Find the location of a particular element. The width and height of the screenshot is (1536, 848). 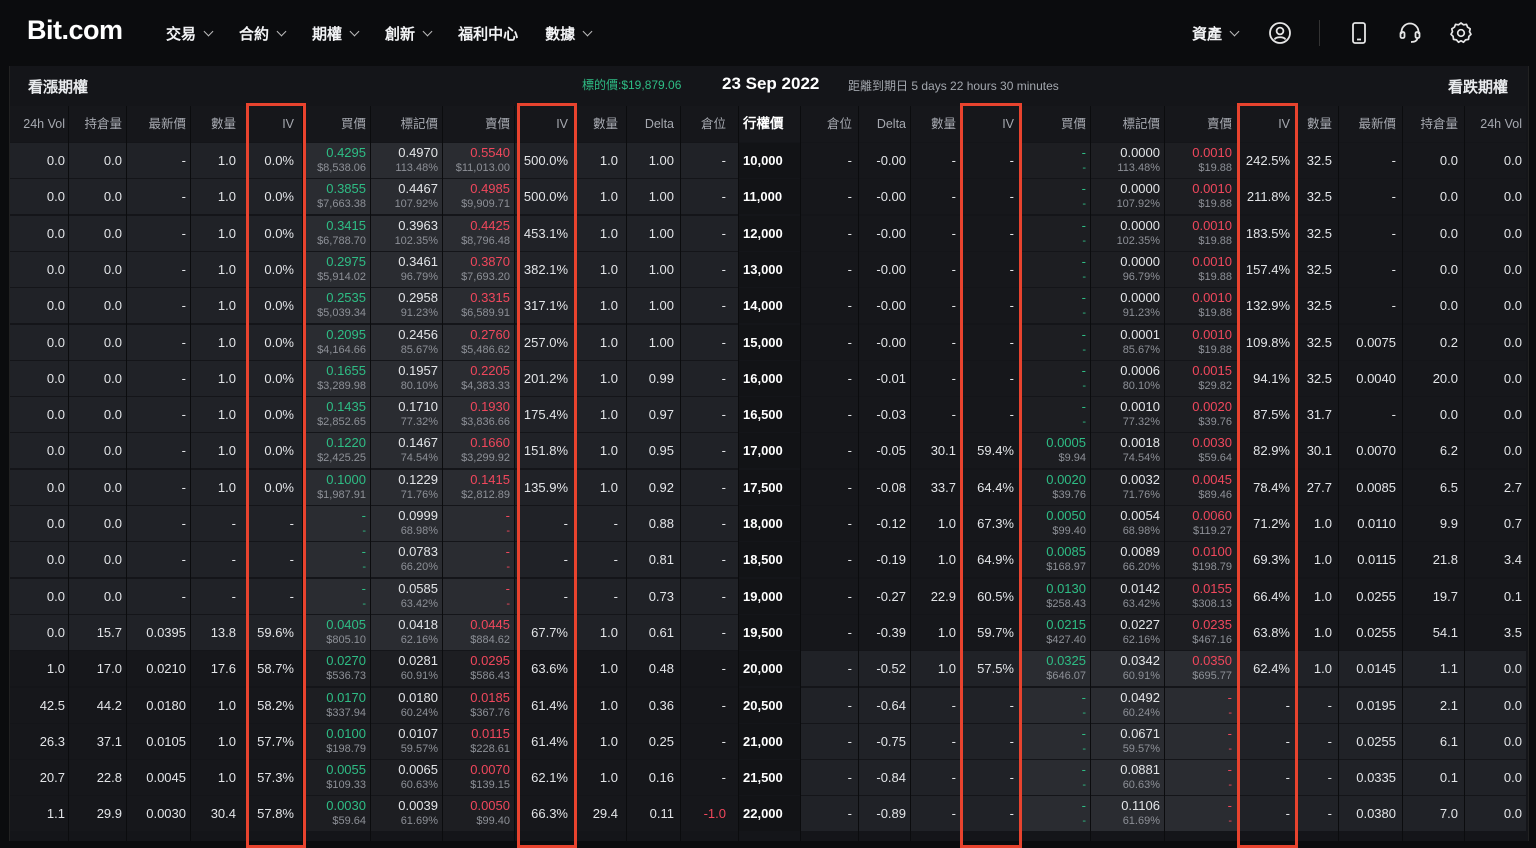

header-put-ask-iv: IV is located at coordinates (1266, 124).